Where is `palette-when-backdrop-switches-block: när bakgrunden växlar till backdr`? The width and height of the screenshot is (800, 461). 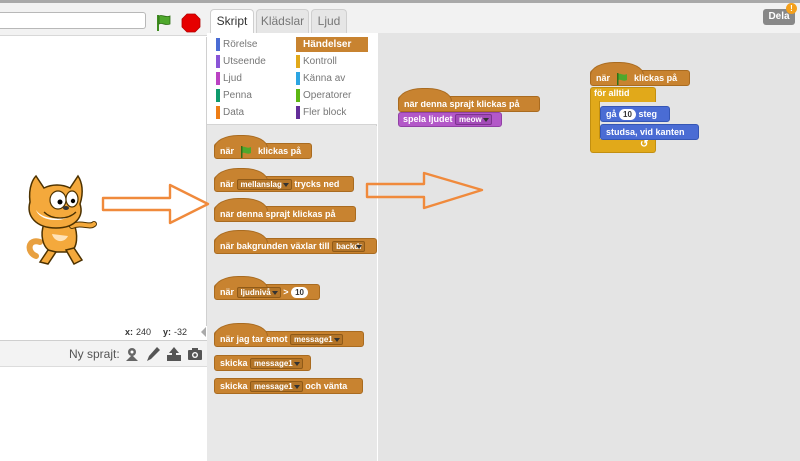 palette-when-backdrop-switches-block: när bakgrunden växlar till backdr is located at coordinates (295, 242).